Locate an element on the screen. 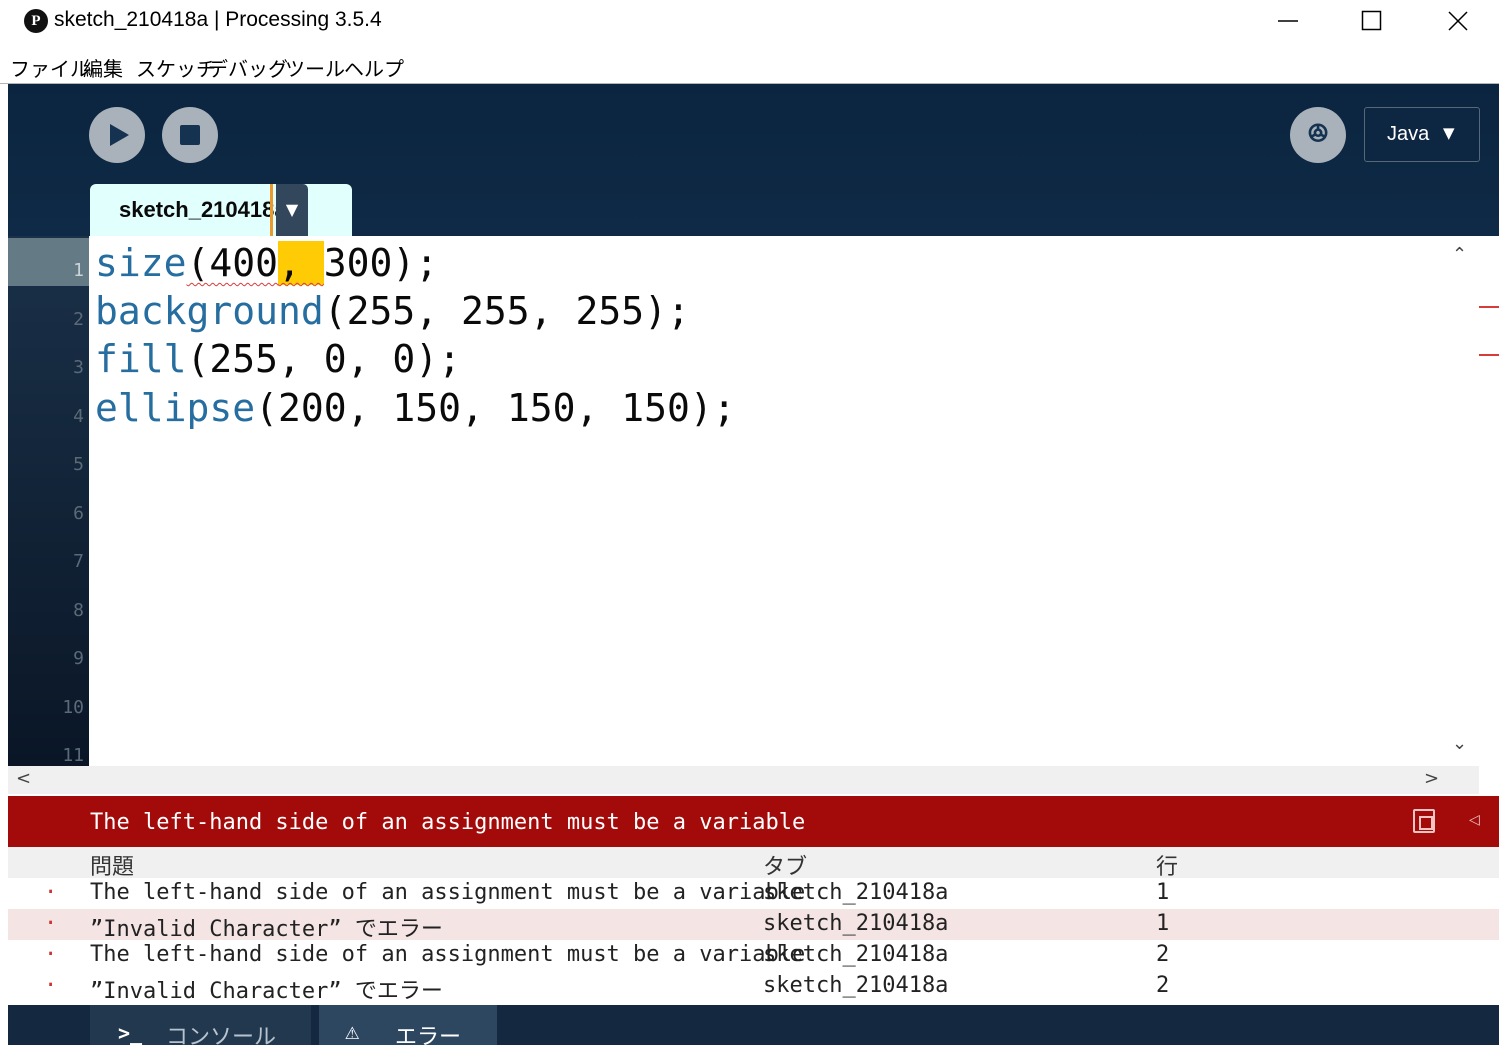 The image size is (1499, 1045). tab-errors: ⚠ エラー is located at coordinates (408, 1025).